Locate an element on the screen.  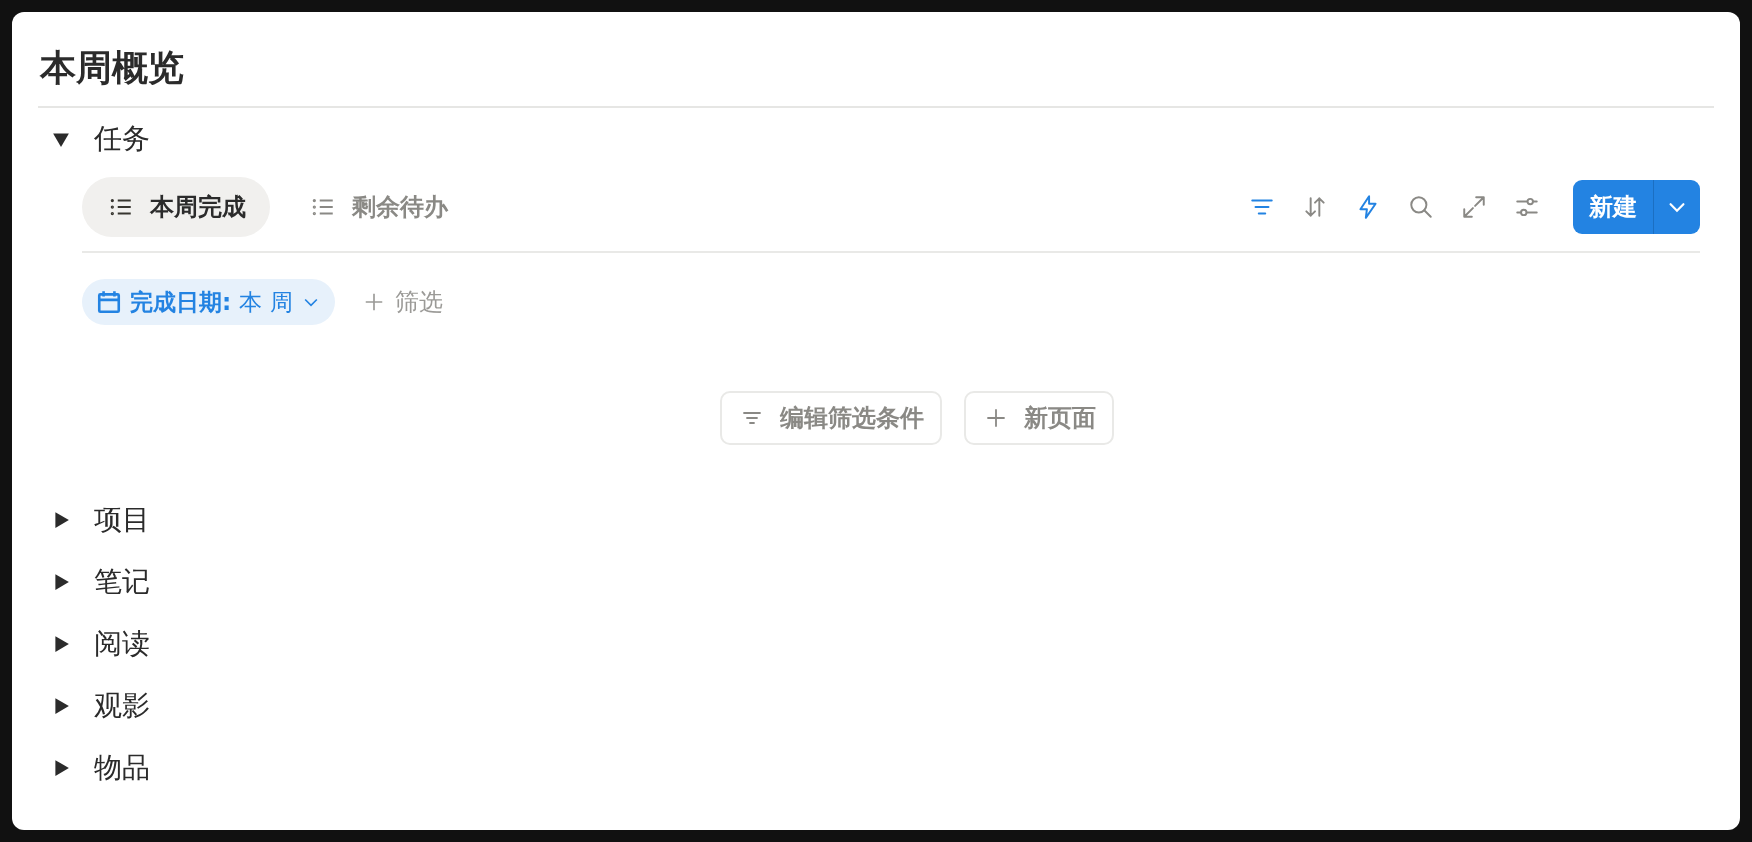
new-page-button: 新页面 is located at coordinates (1039, 418).